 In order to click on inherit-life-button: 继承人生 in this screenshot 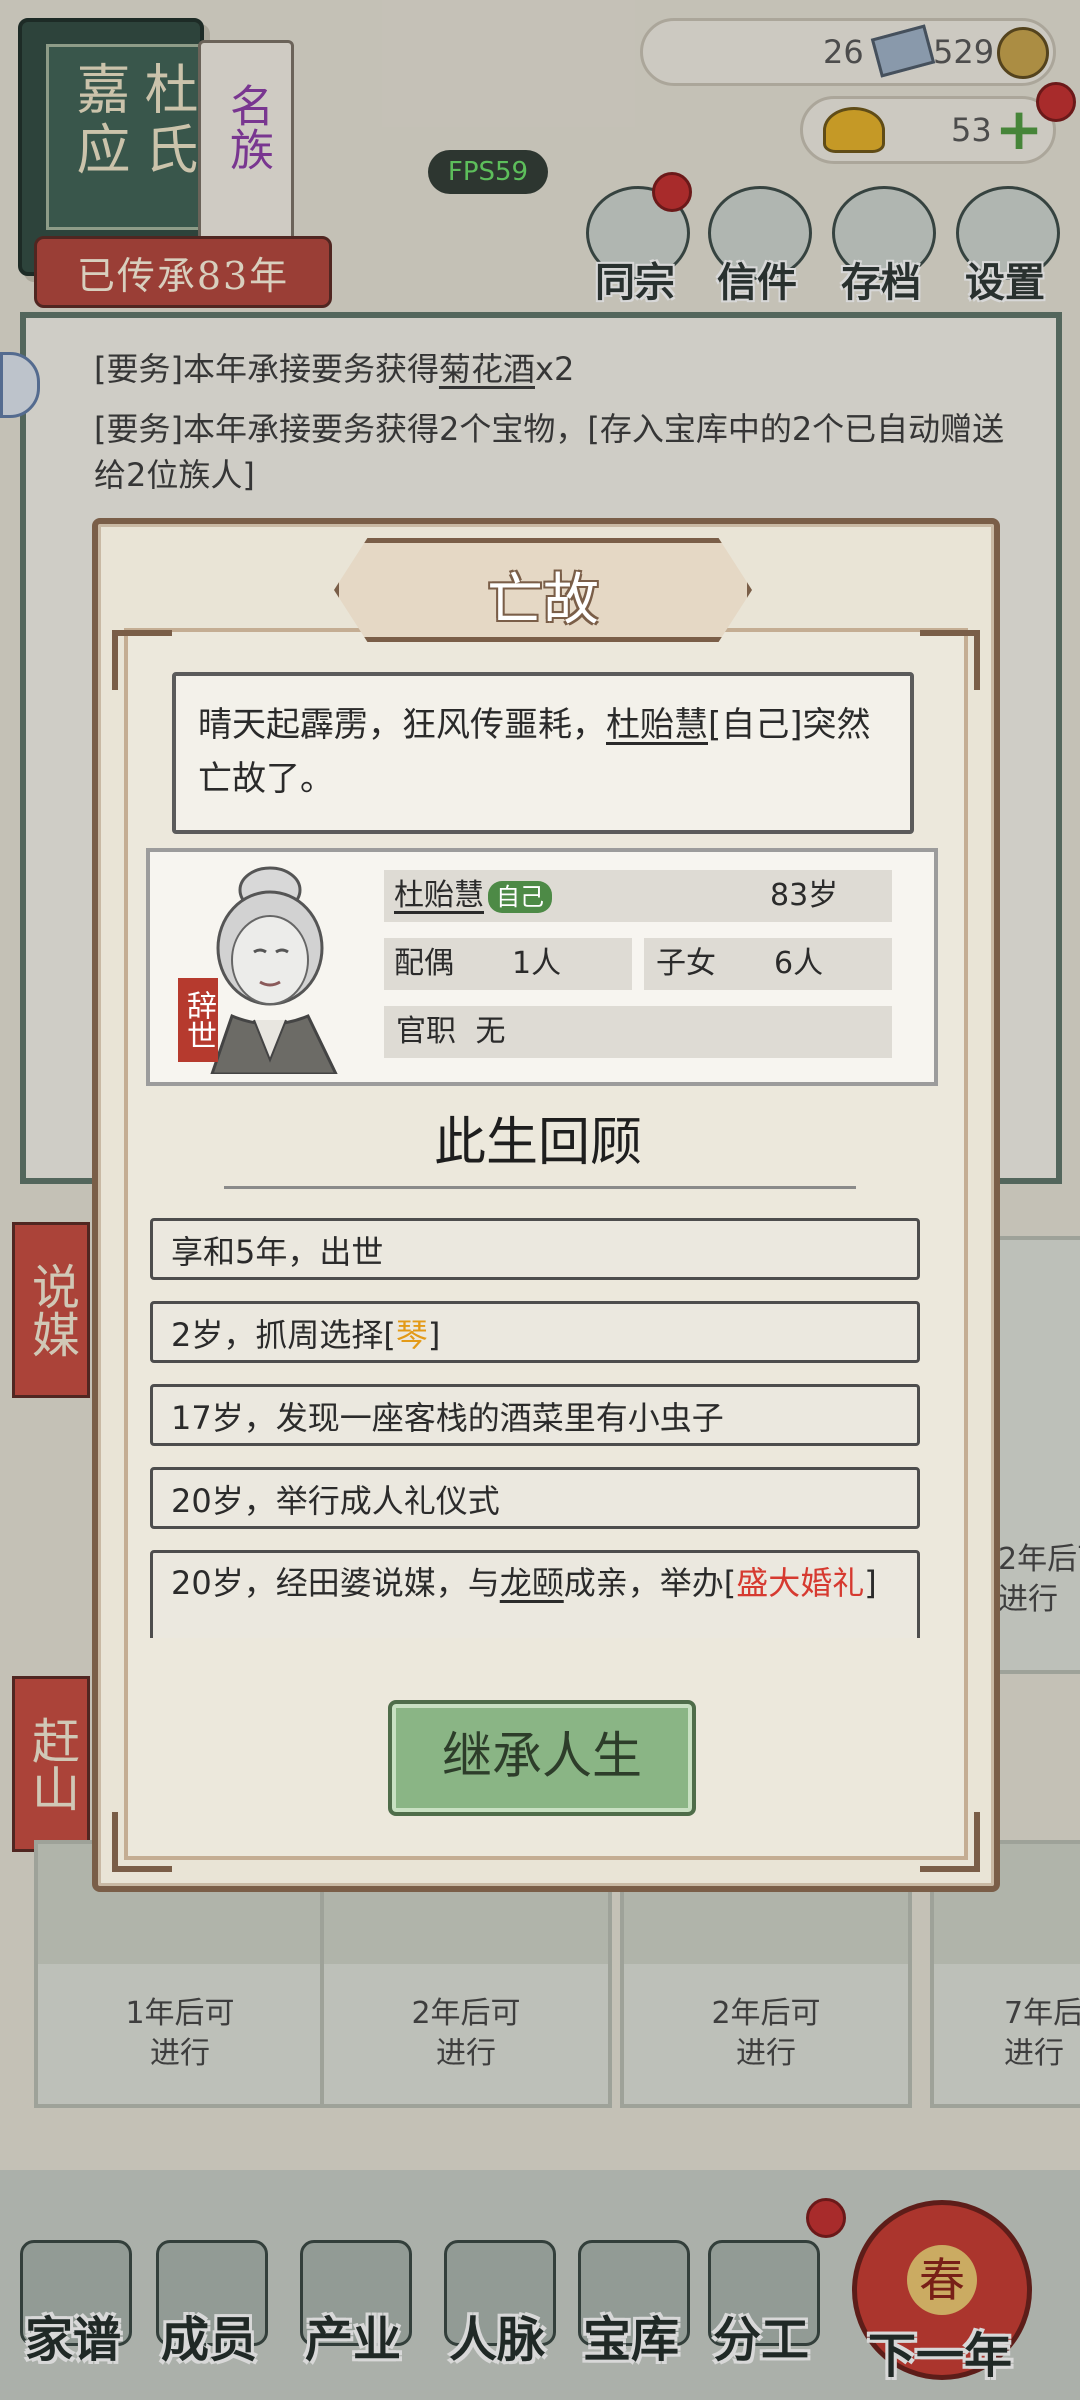, I will do `click(542, 1758)`.